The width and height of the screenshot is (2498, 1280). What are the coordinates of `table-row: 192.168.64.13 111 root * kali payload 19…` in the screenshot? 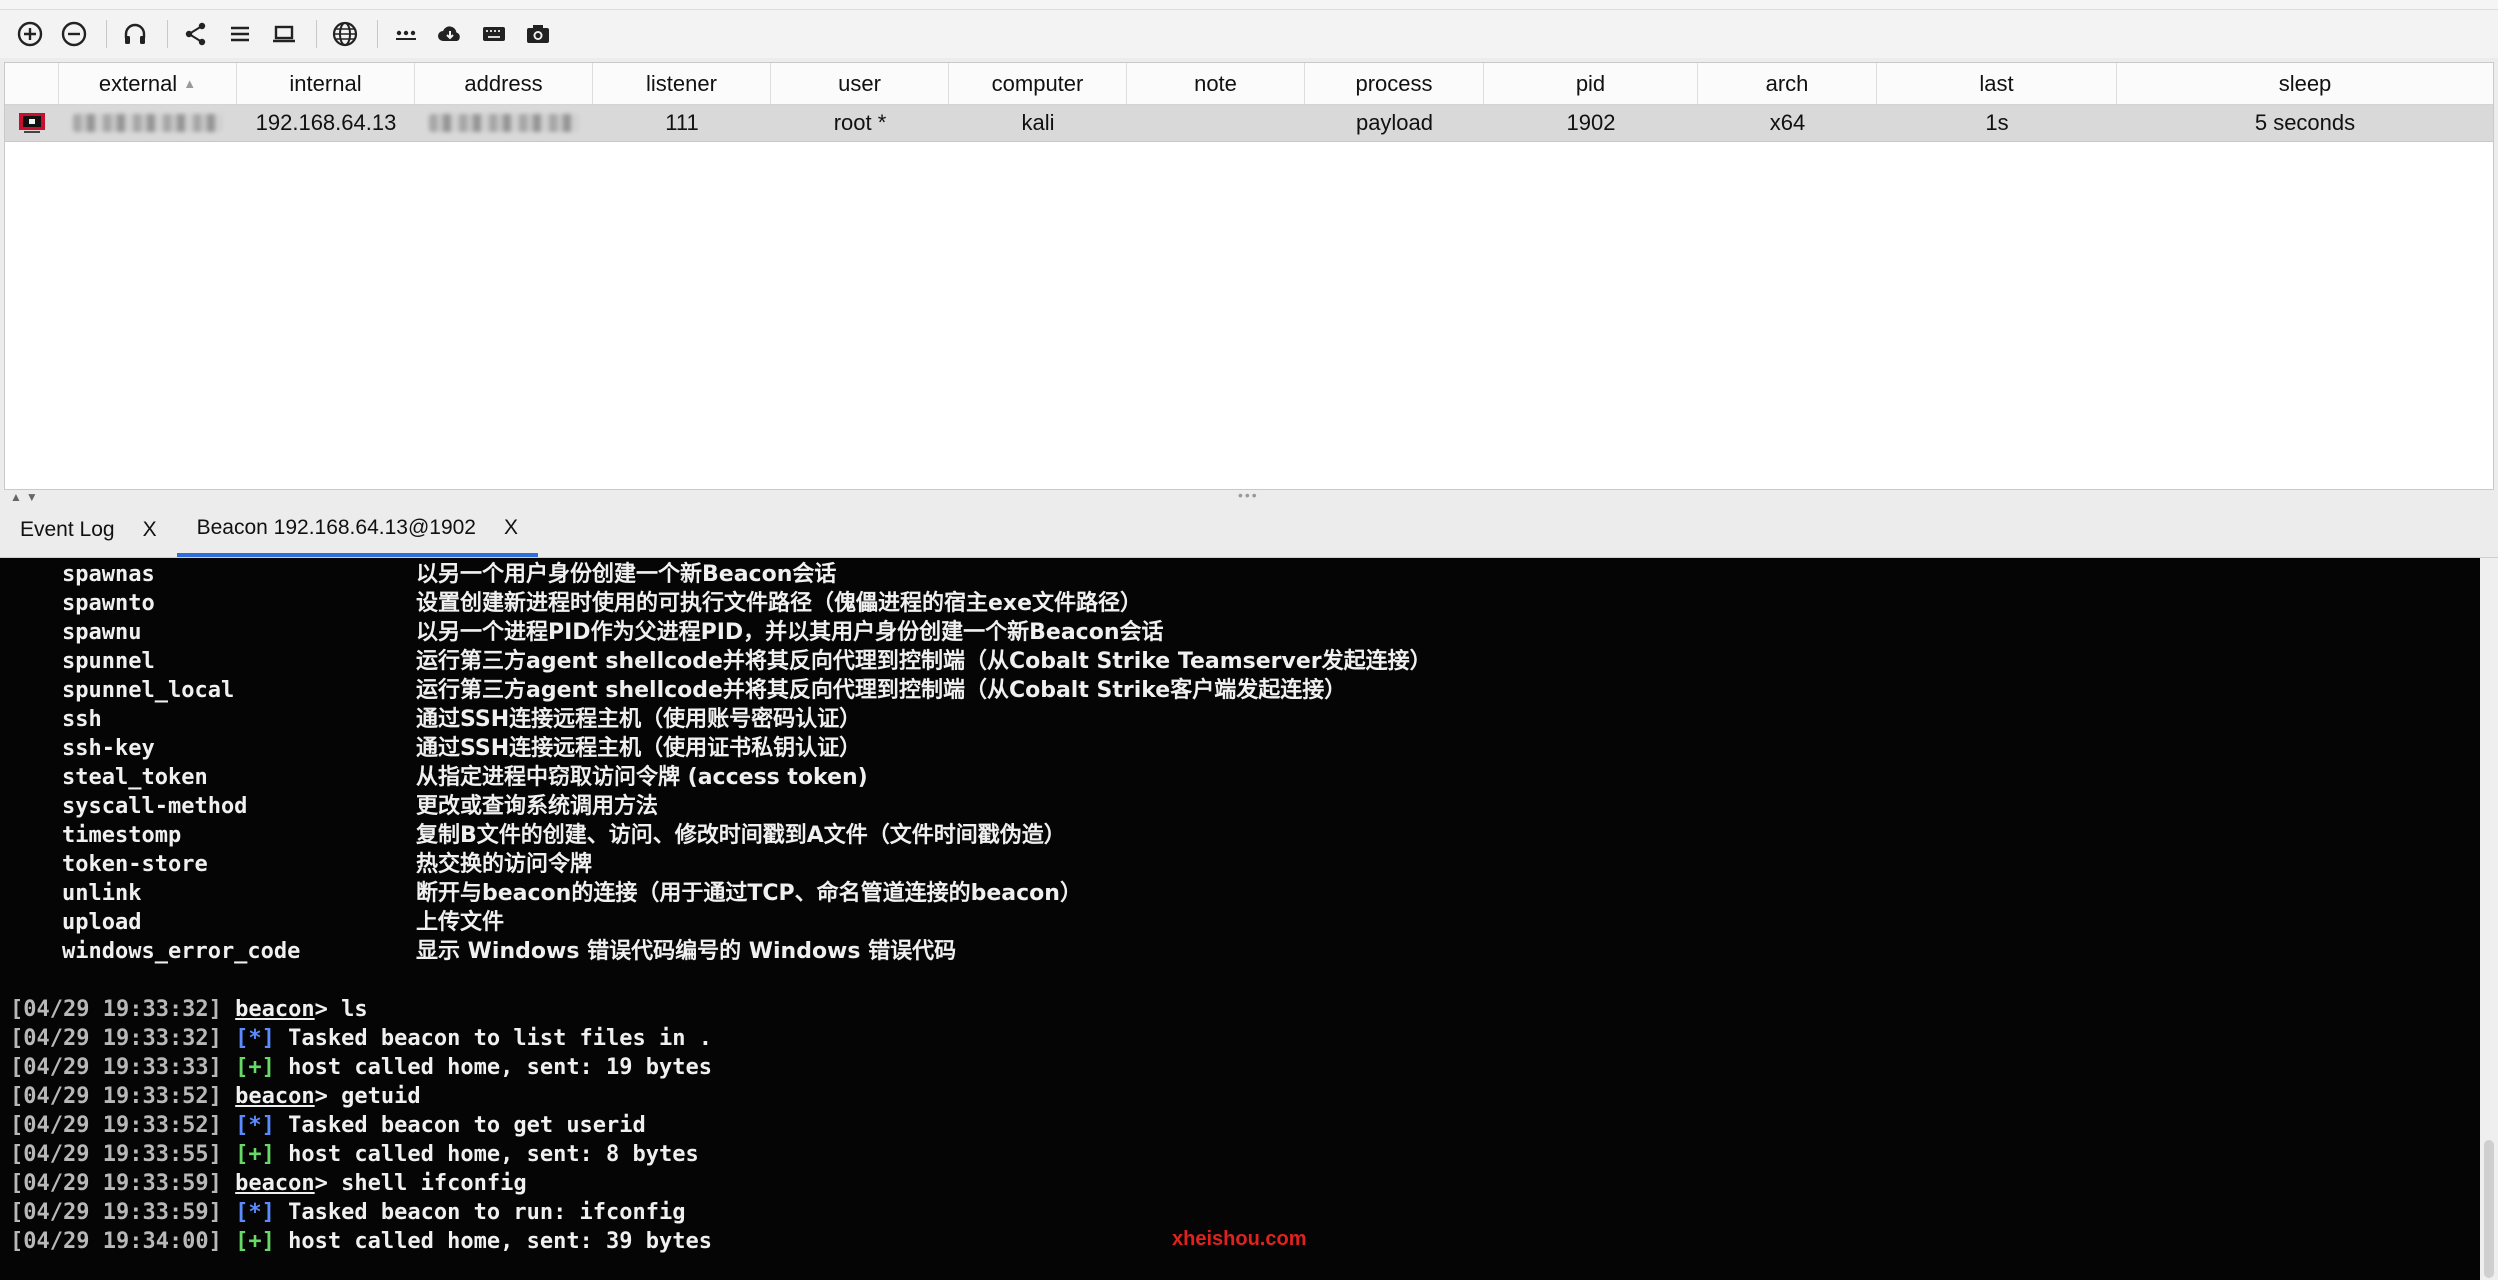 It's located at (1249, 123).